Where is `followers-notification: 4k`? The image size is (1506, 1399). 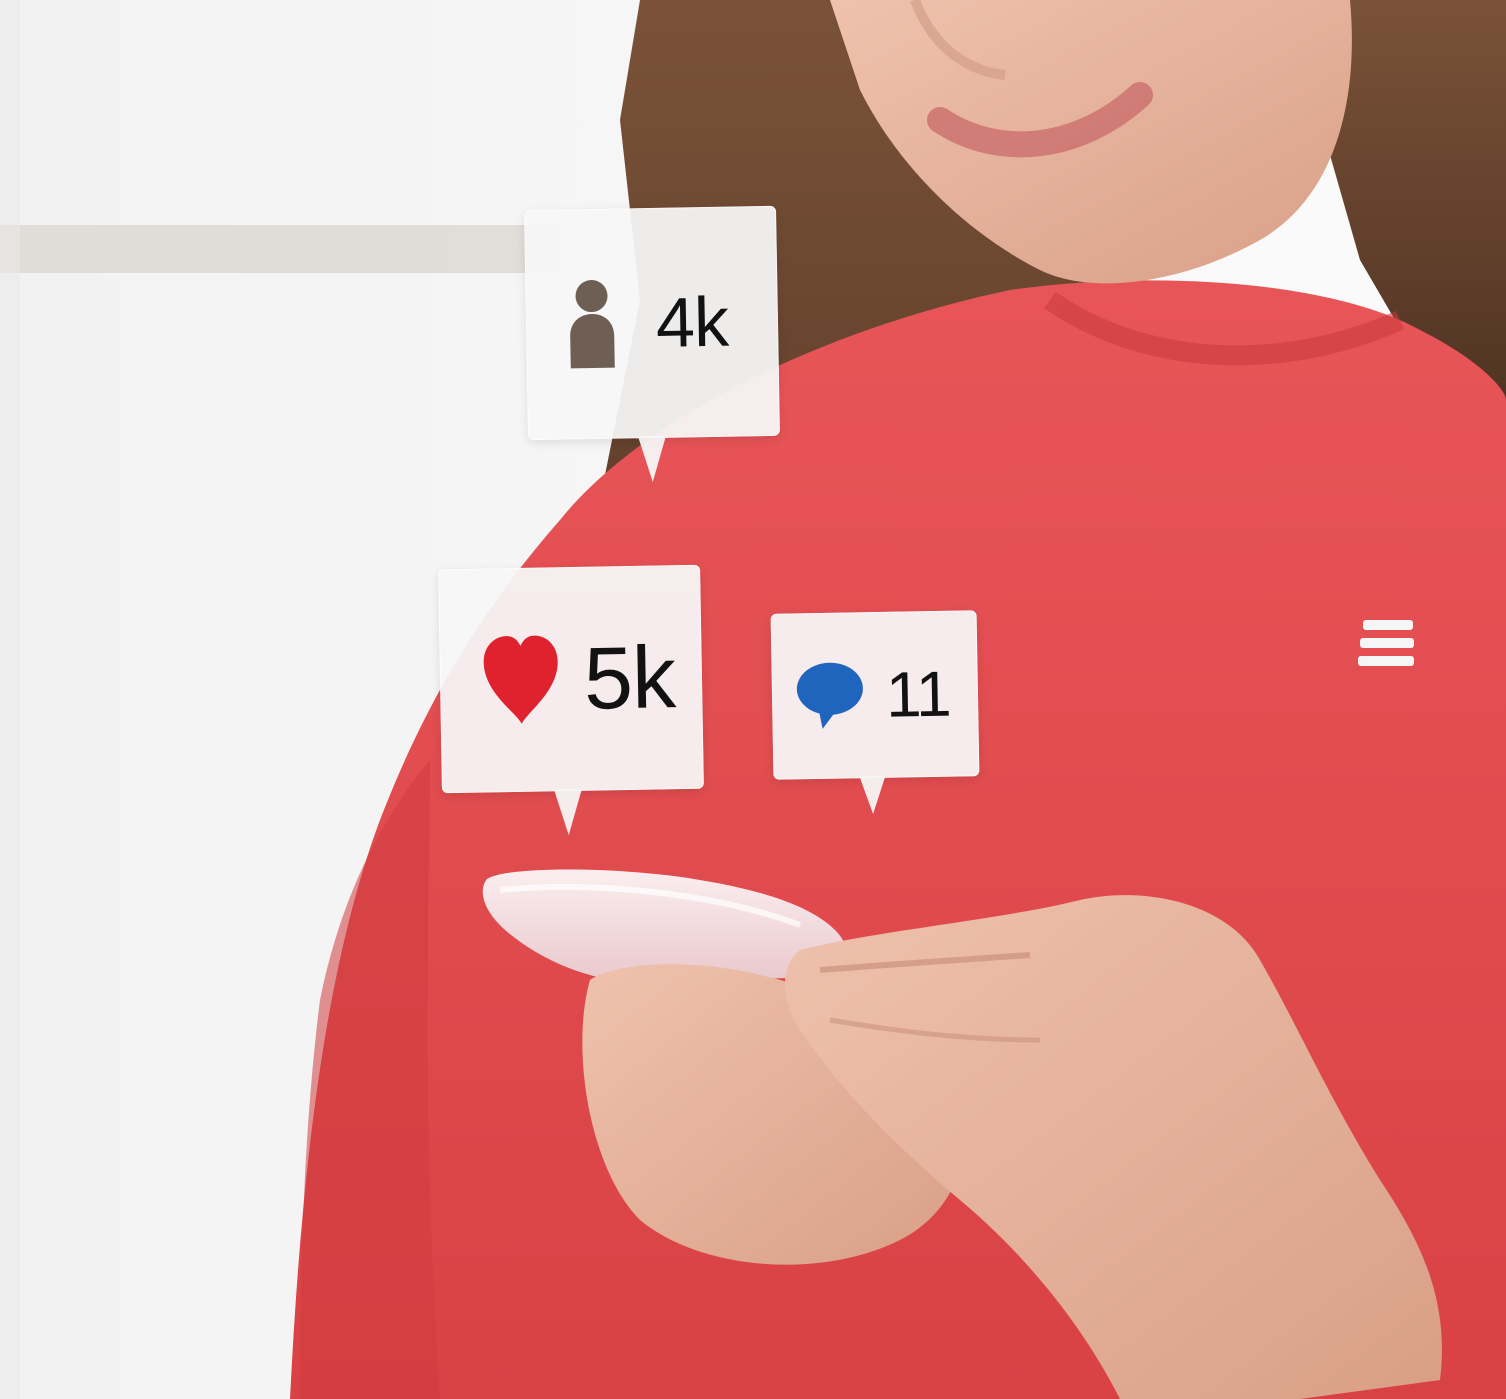 followers-notification: 4k is located at coordinates (652, 323).